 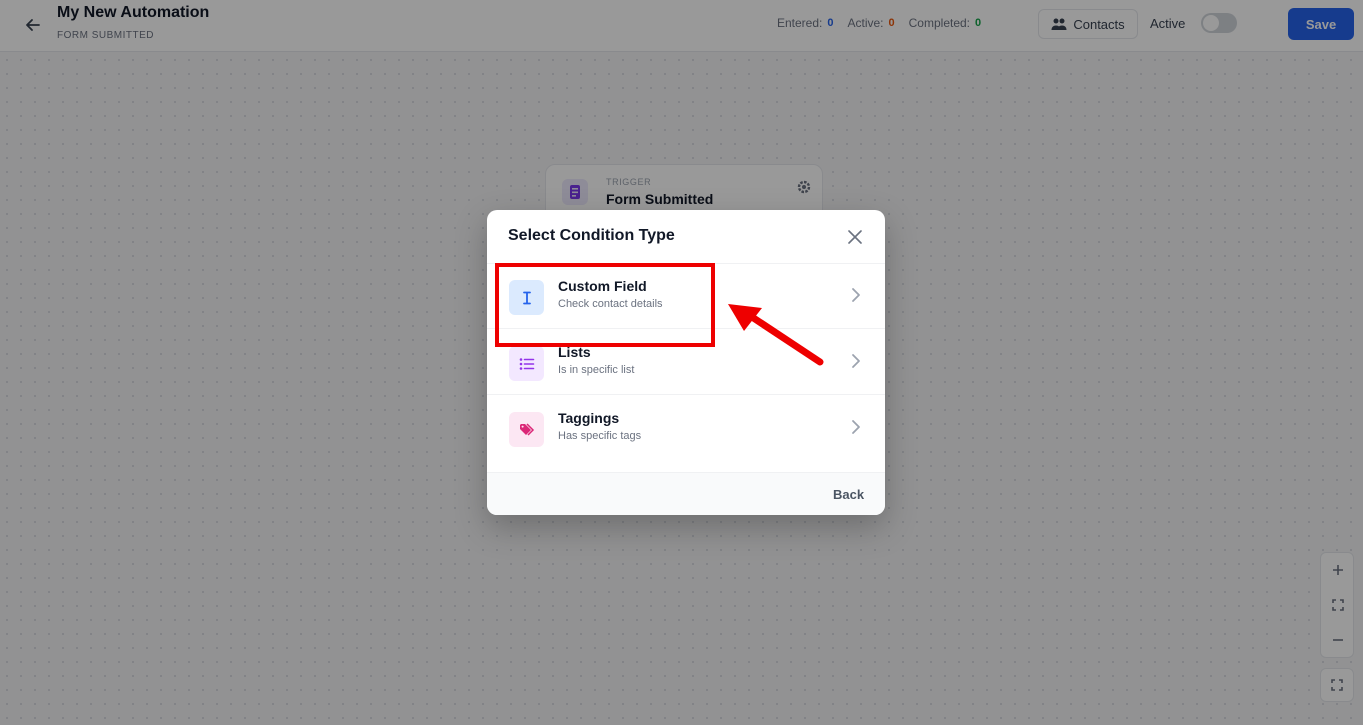 What do you see at coordinates (848, 494) in the screenshot?
I see `back-button: Back` at bounding box center [848, 494].